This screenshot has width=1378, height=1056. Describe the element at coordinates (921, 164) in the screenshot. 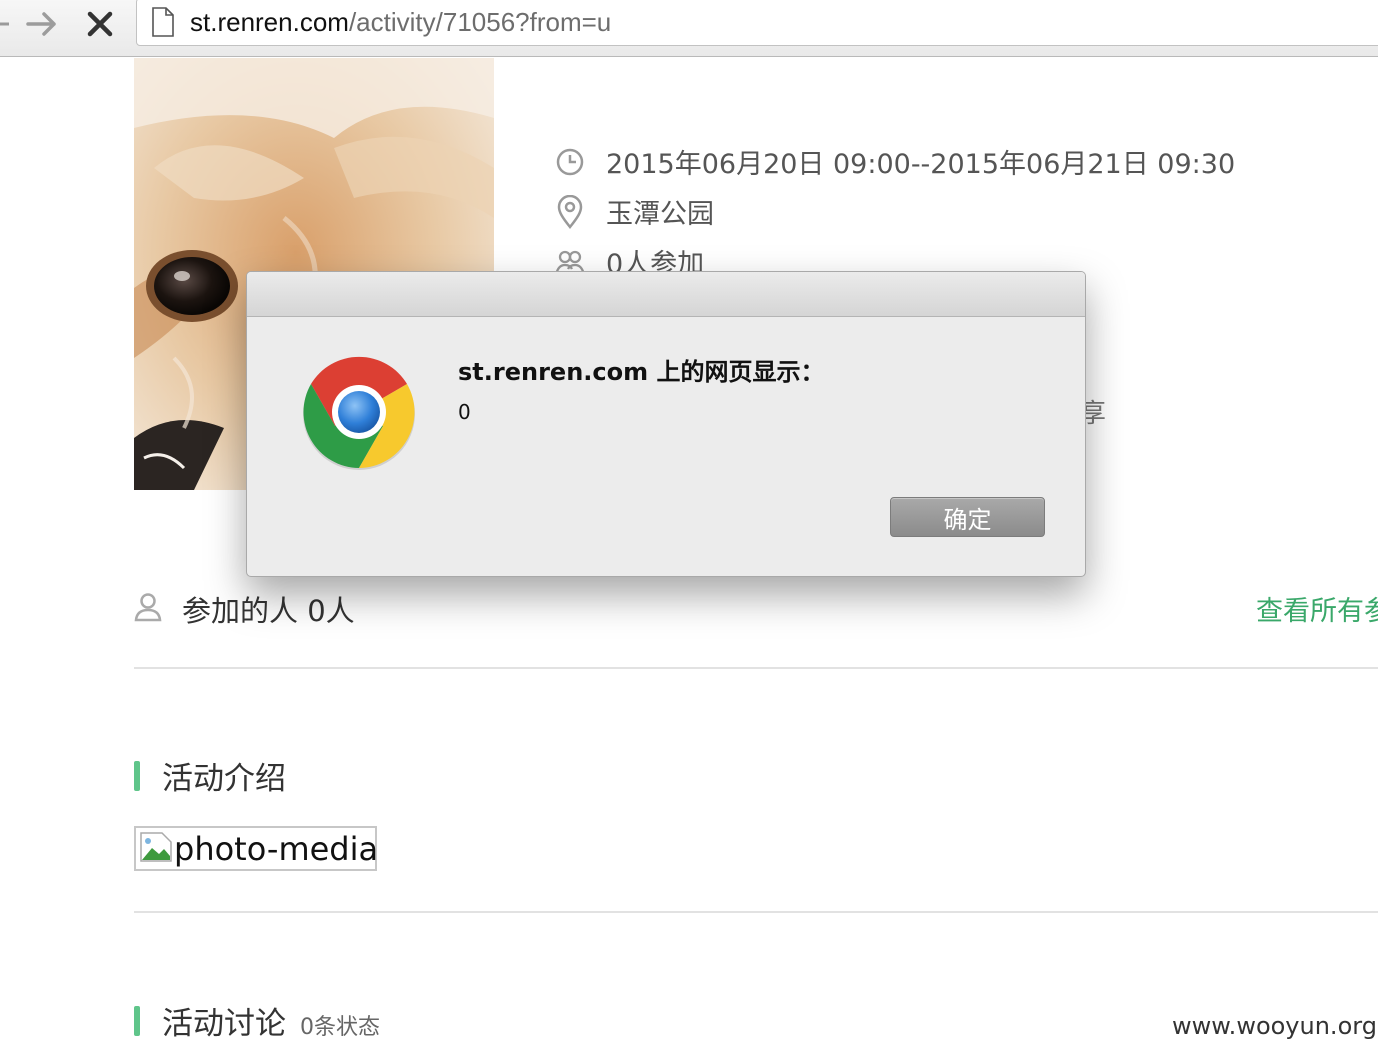

I see `activity-time: 2015年06月20日 09:00--2015年06月21日 09:30` at that location.